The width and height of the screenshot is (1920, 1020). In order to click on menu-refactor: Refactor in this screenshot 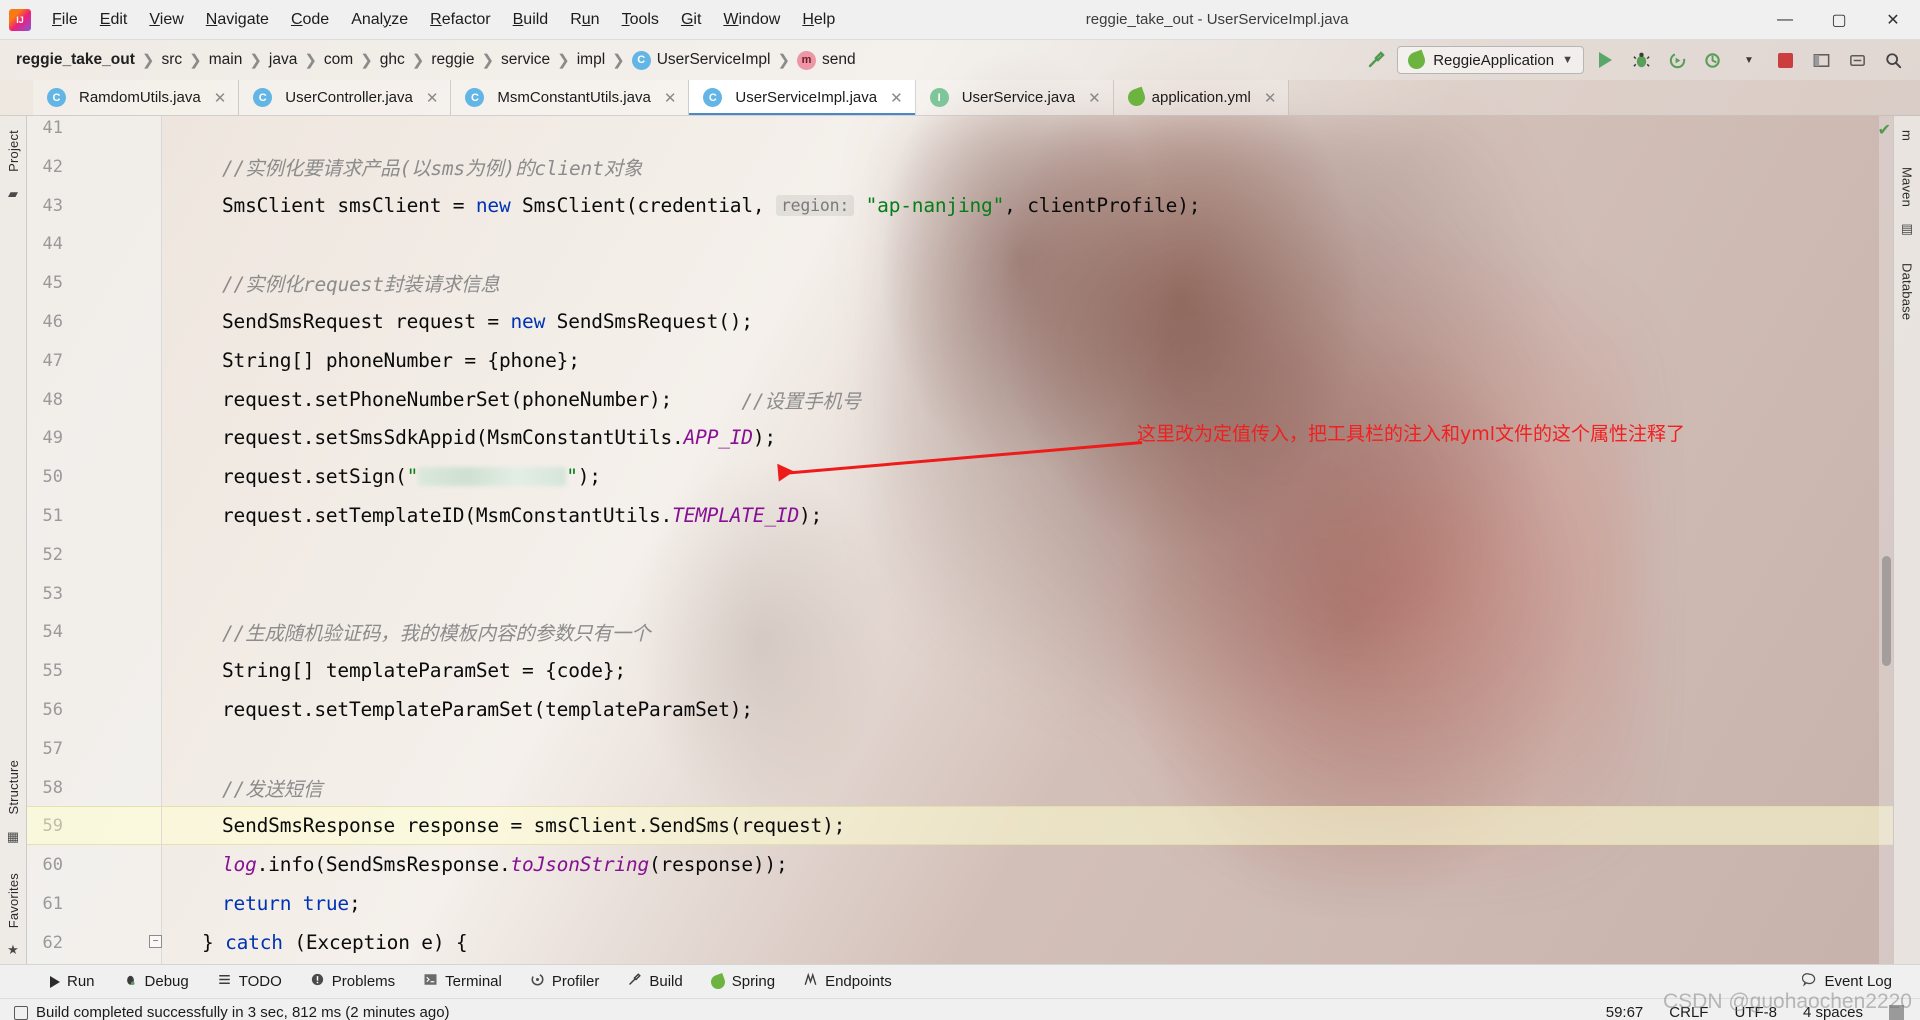, I will do `click(460, 20)`.